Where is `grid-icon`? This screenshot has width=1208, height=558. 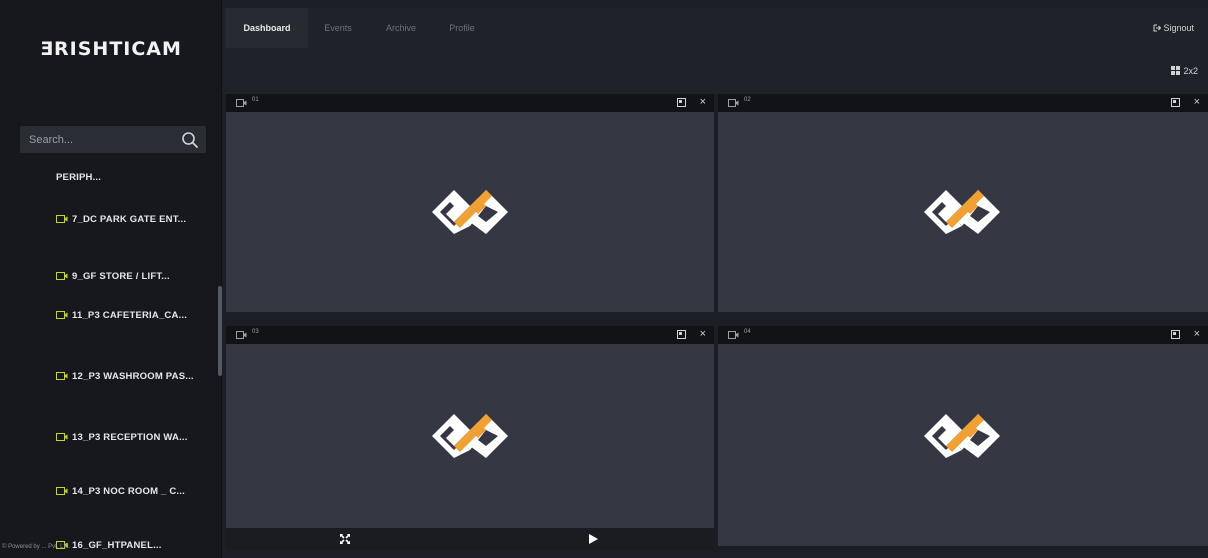
grid-icon is located at coordinates (1176, 70).